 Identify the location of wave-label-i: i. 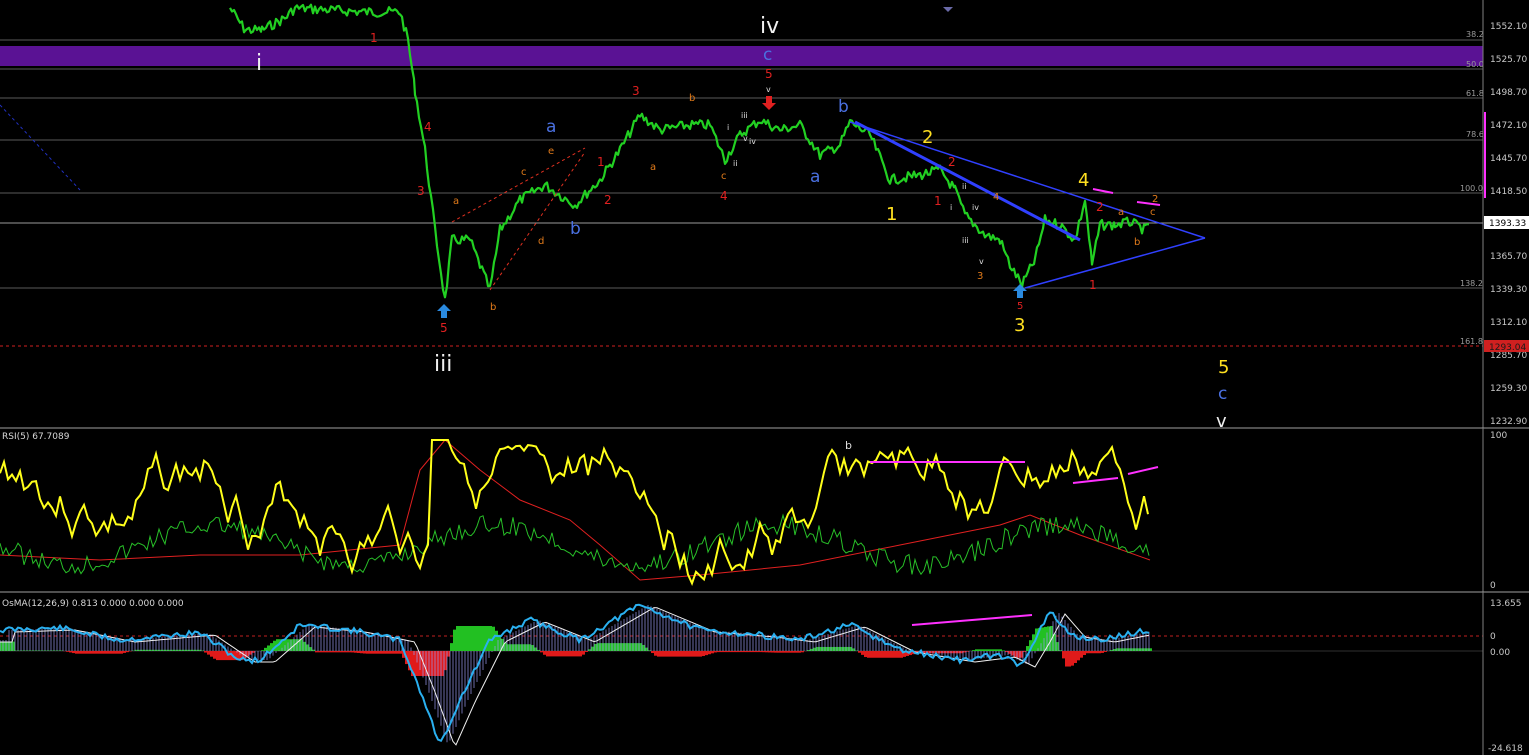
(259, 63).